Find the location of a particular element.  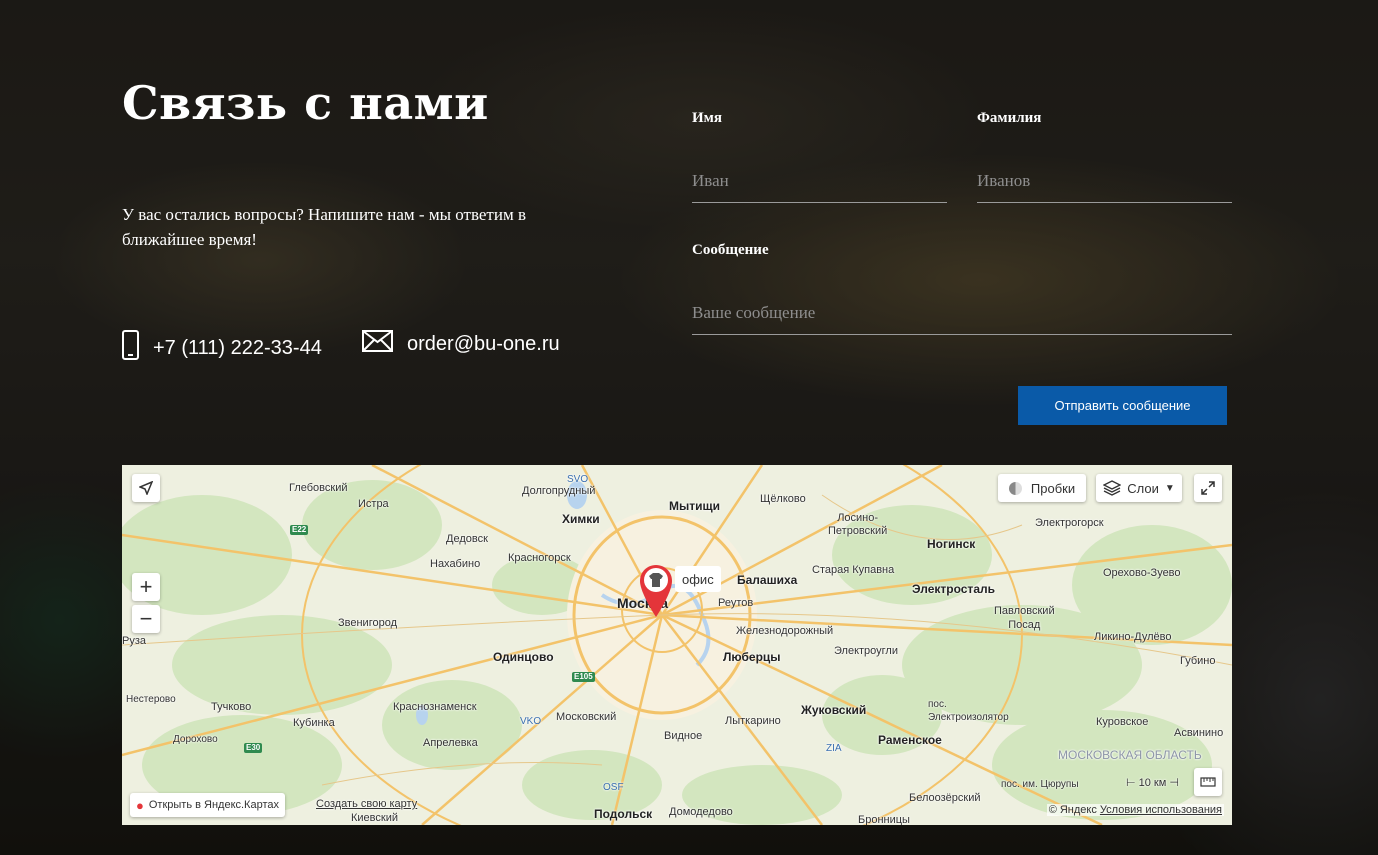

city-label: Краснознаменск is located at coordinates (435, 707).